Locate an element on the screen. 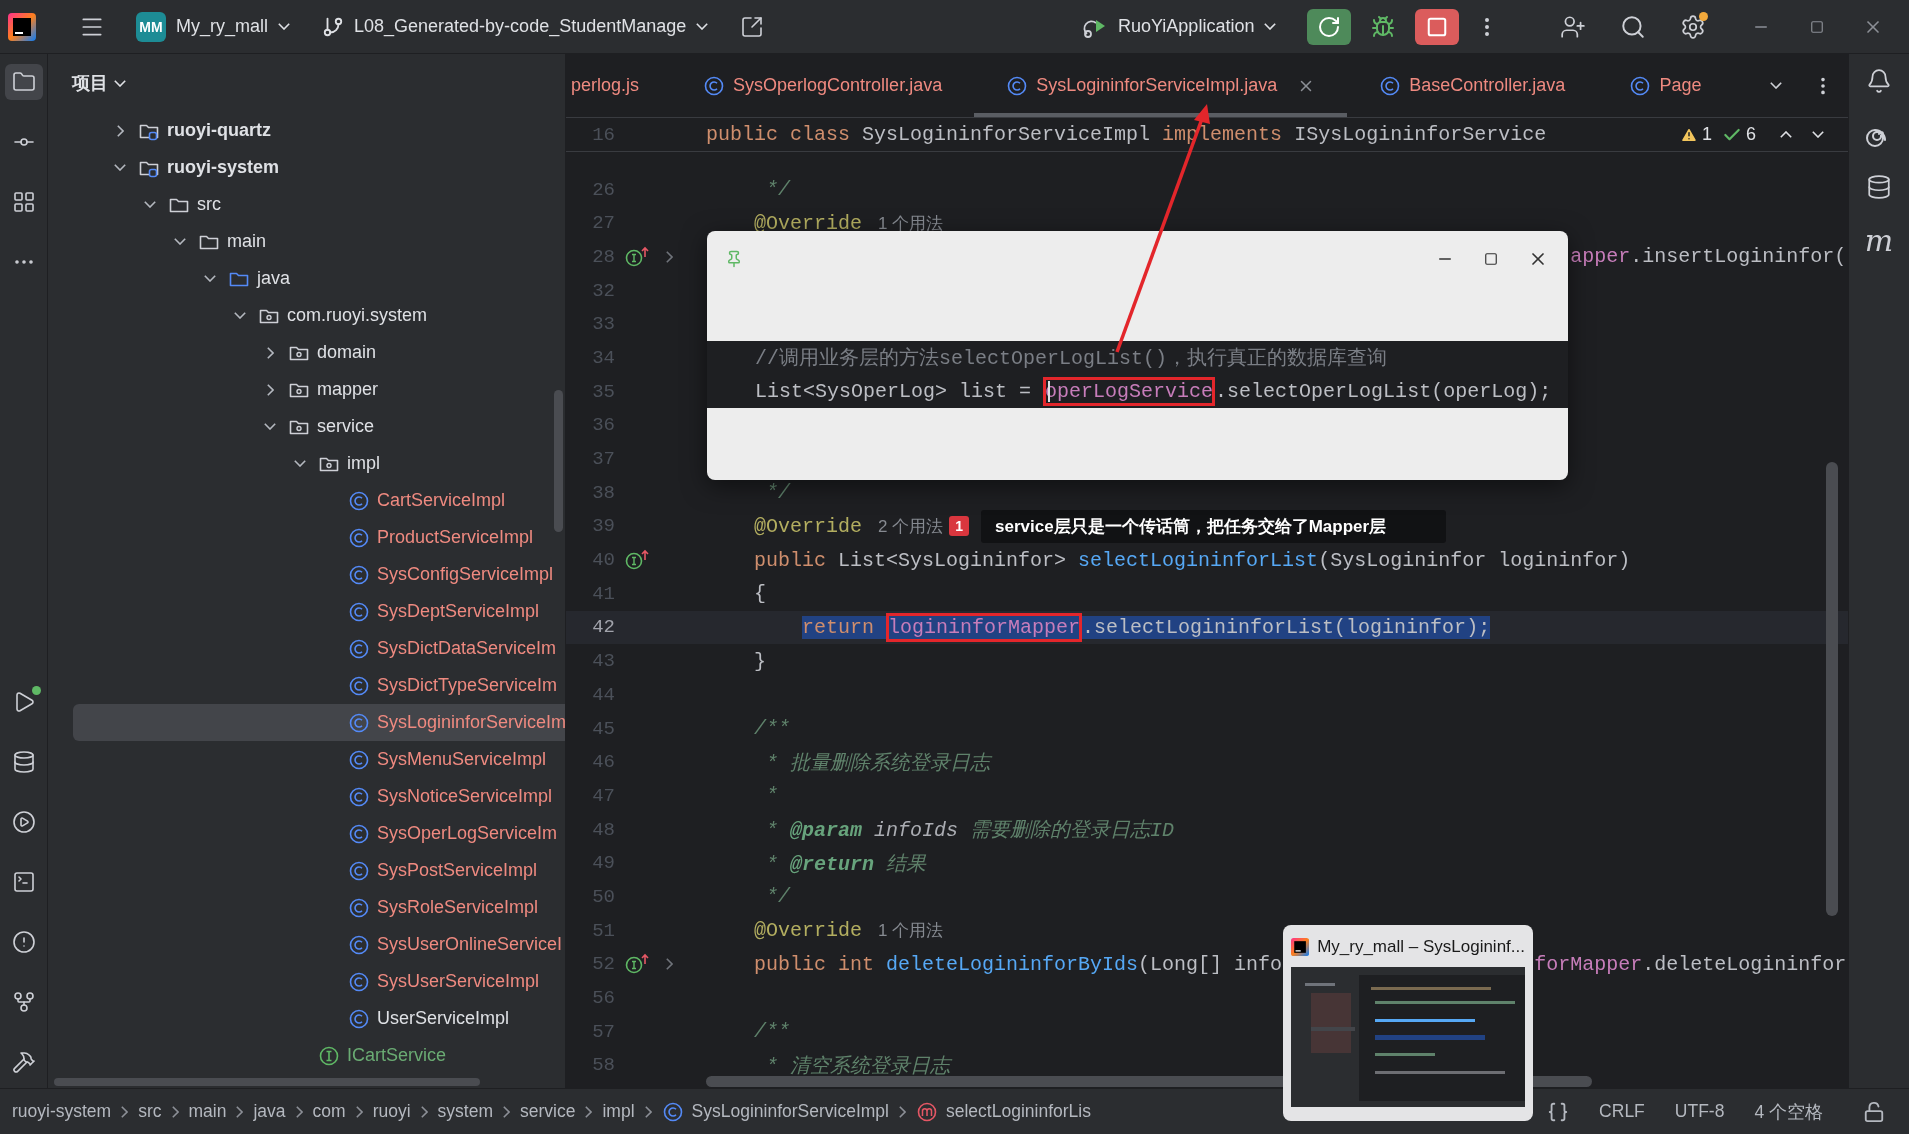 The image size is (1909, 1134). stop-icon is located at coordinates (1437, 26).